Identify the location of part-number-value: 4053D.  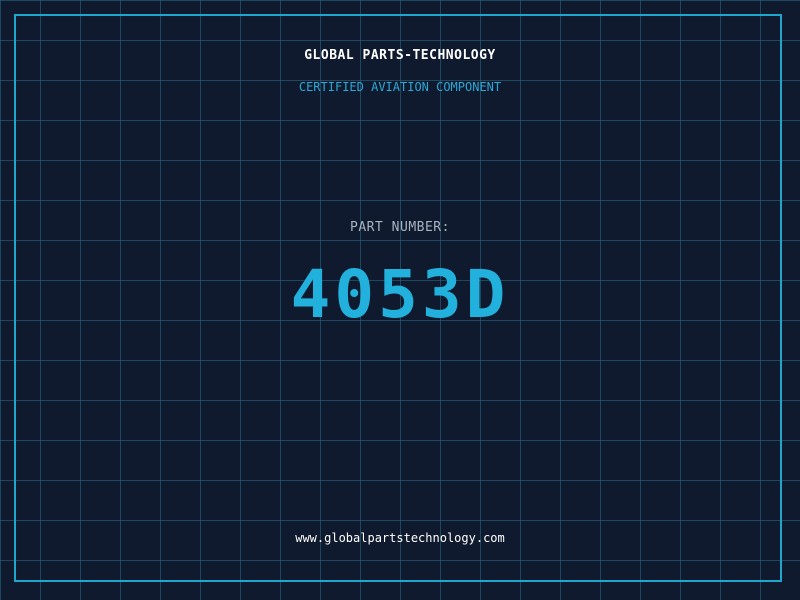
(400, 294).